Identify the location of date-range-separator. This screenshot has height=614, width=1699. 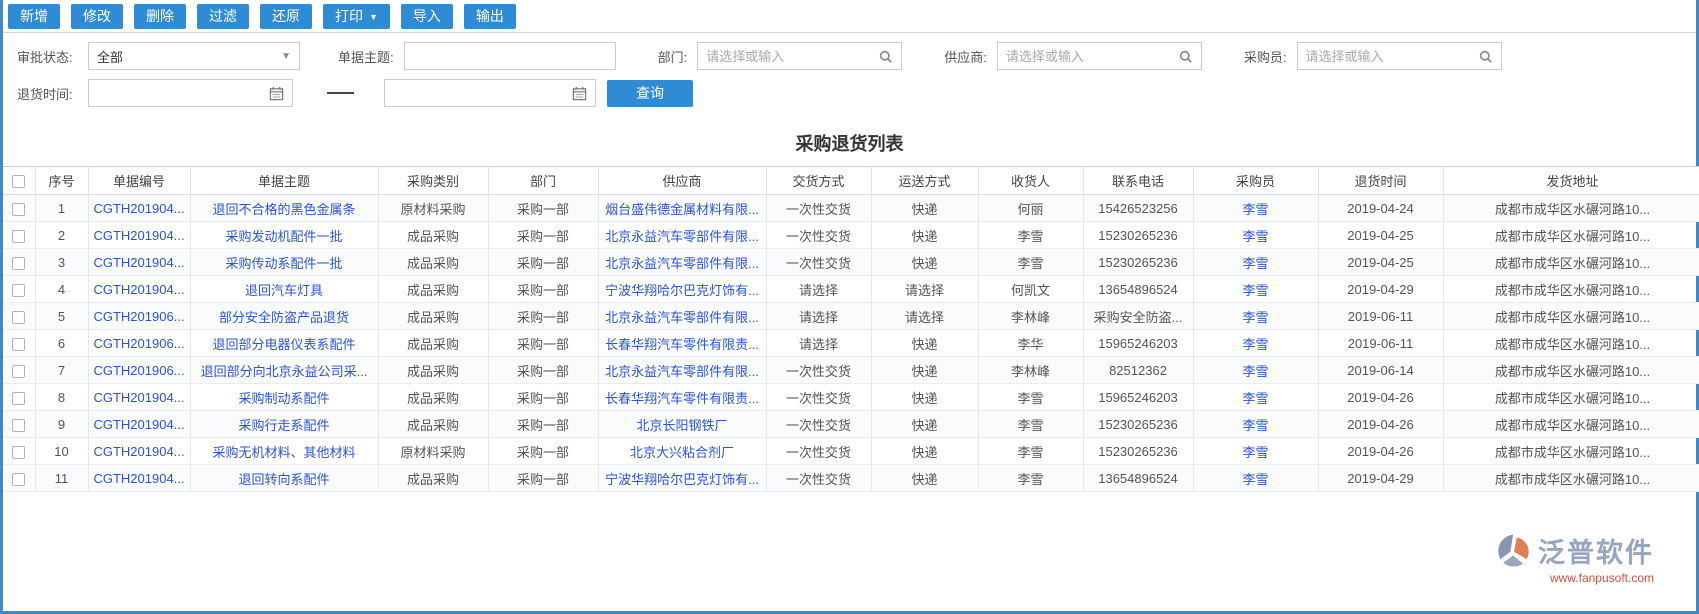
(340, 93).